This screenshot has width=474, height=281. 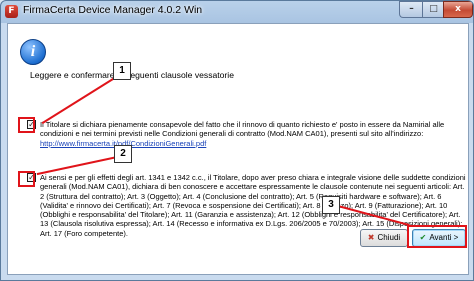 What do you see at coordinates (433, 9) in the screenshot?
I see `maximize-button: □` at bounding box center [433, 9].